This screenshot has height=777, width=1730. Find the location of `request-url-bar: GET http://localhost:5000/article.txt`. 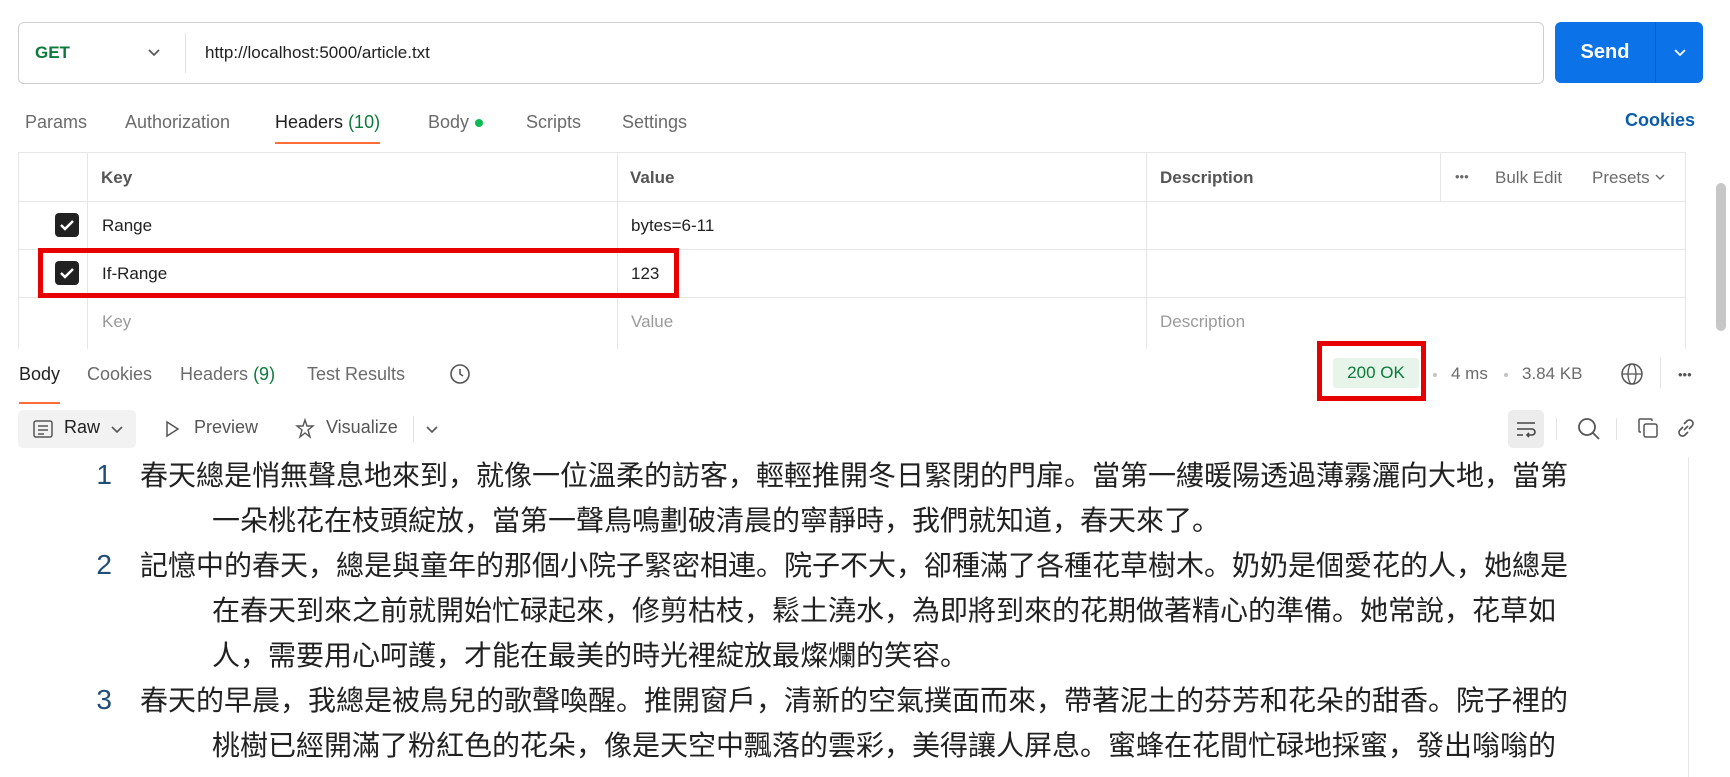

request-url-bar: GET http://localhost:5000/article.txt is located at coordinates (781, 53).